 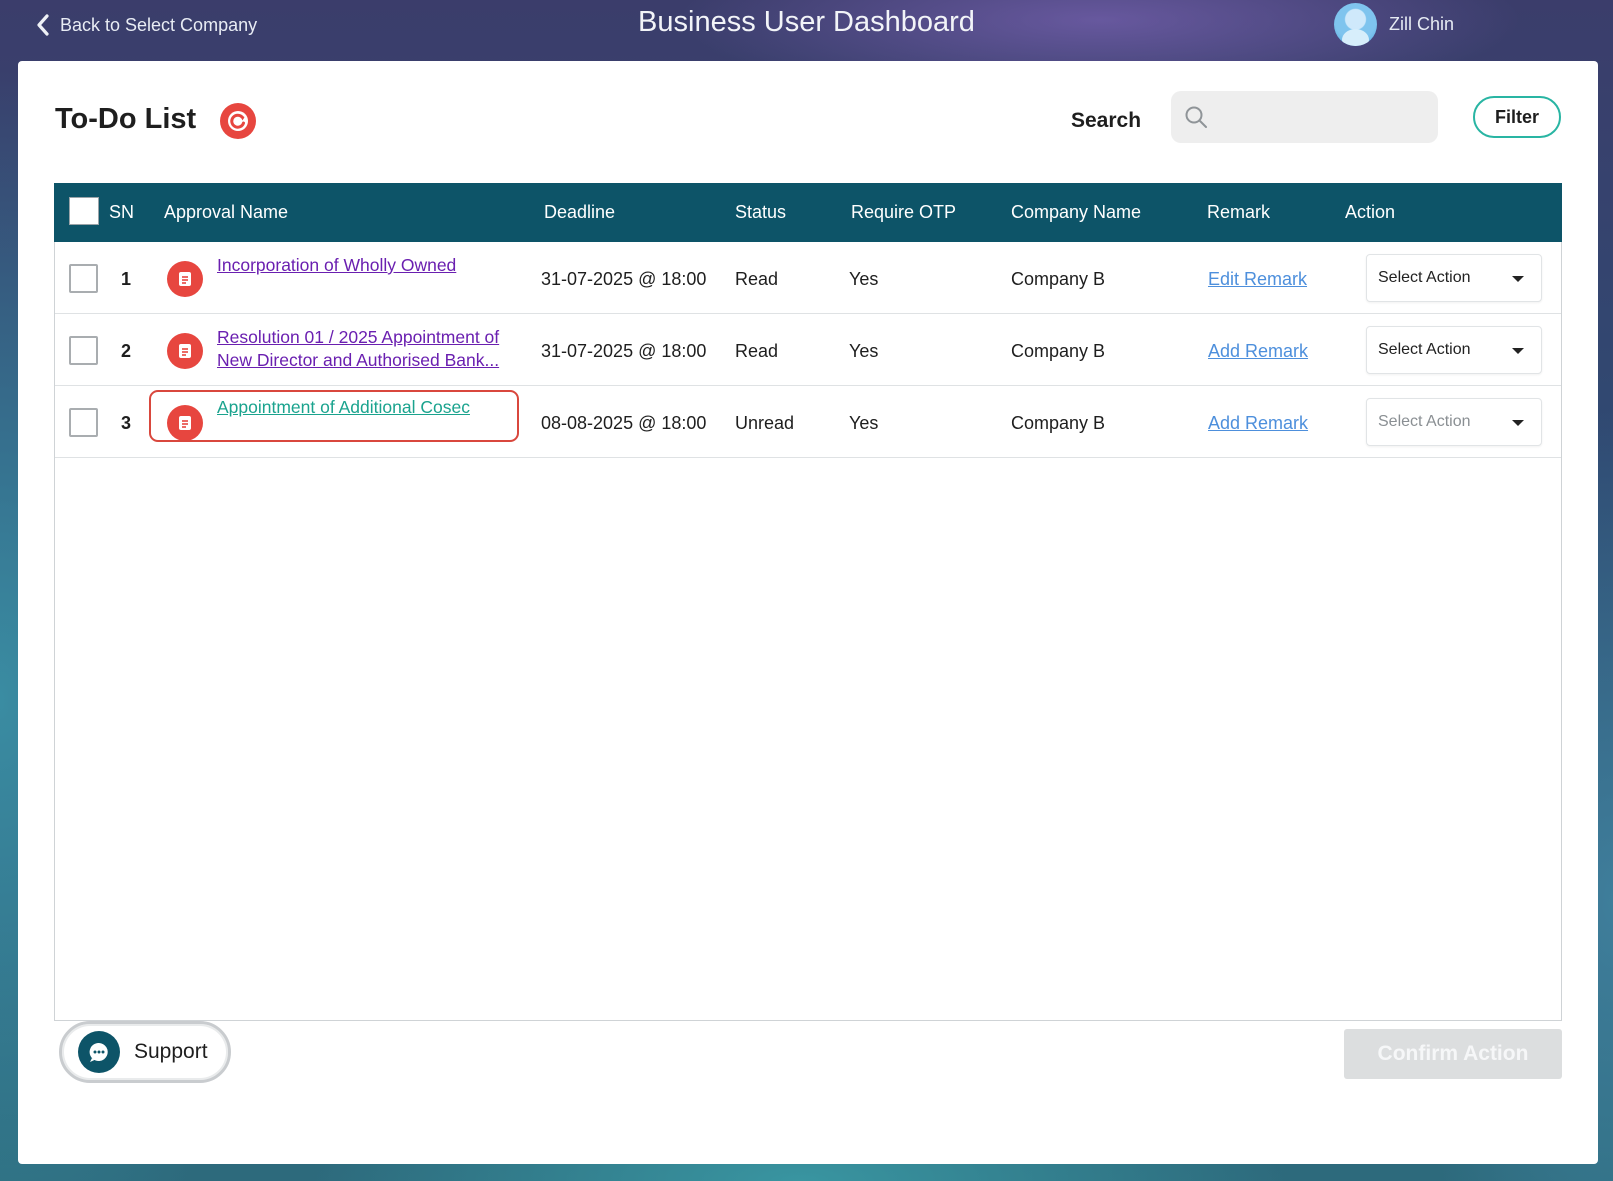 What do you see at coordinates (904, 212) in the screenshot?
I see `header-require-otp: Require OTP` at bounding box center [904, 212].